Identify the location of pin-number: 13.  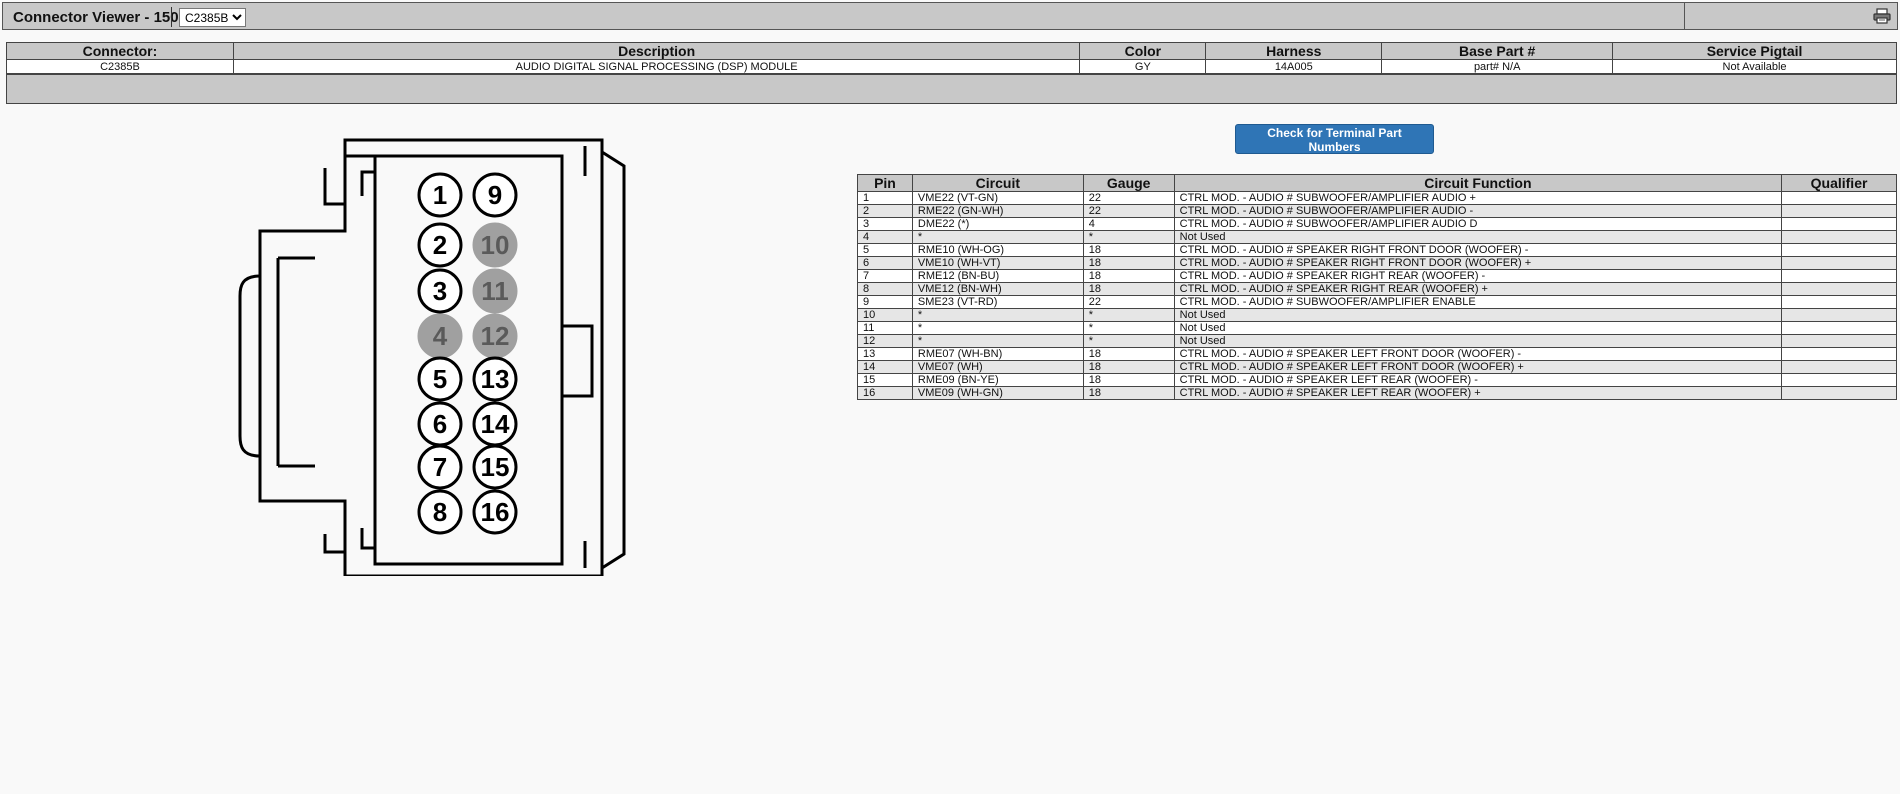
(885, 354).